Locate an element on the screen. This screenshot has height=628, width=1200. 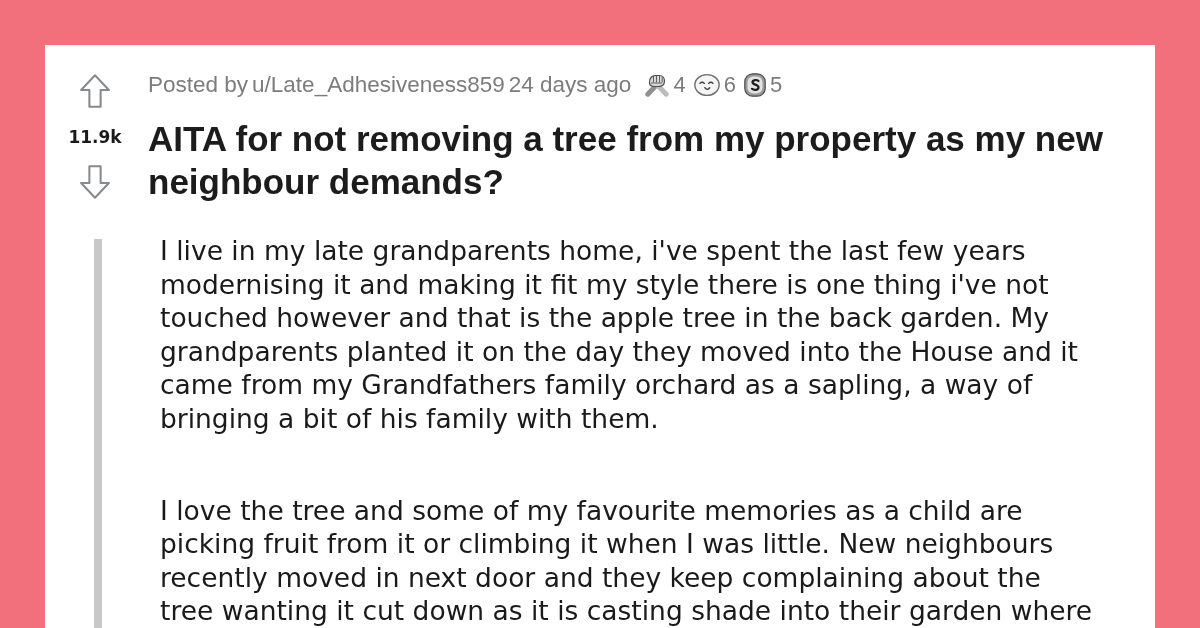
downvote-button is located at coordinates (95, 182).